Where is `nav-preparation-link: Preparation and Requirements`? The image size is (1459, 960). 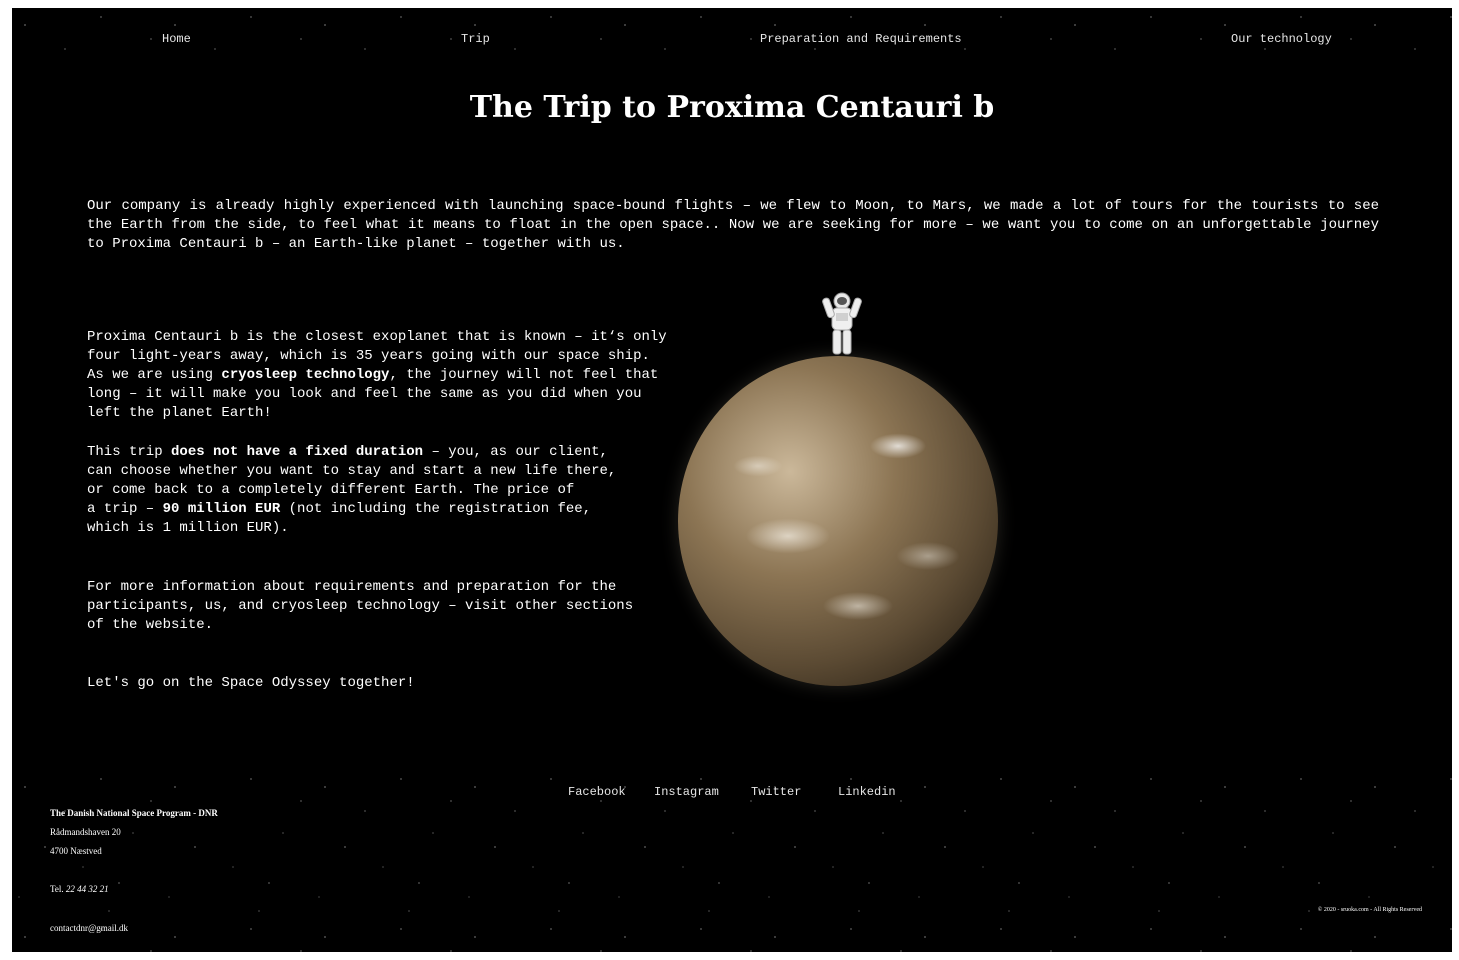 nav-preparation-link: Preparation and Requirements is located at coordinates (861, 39).